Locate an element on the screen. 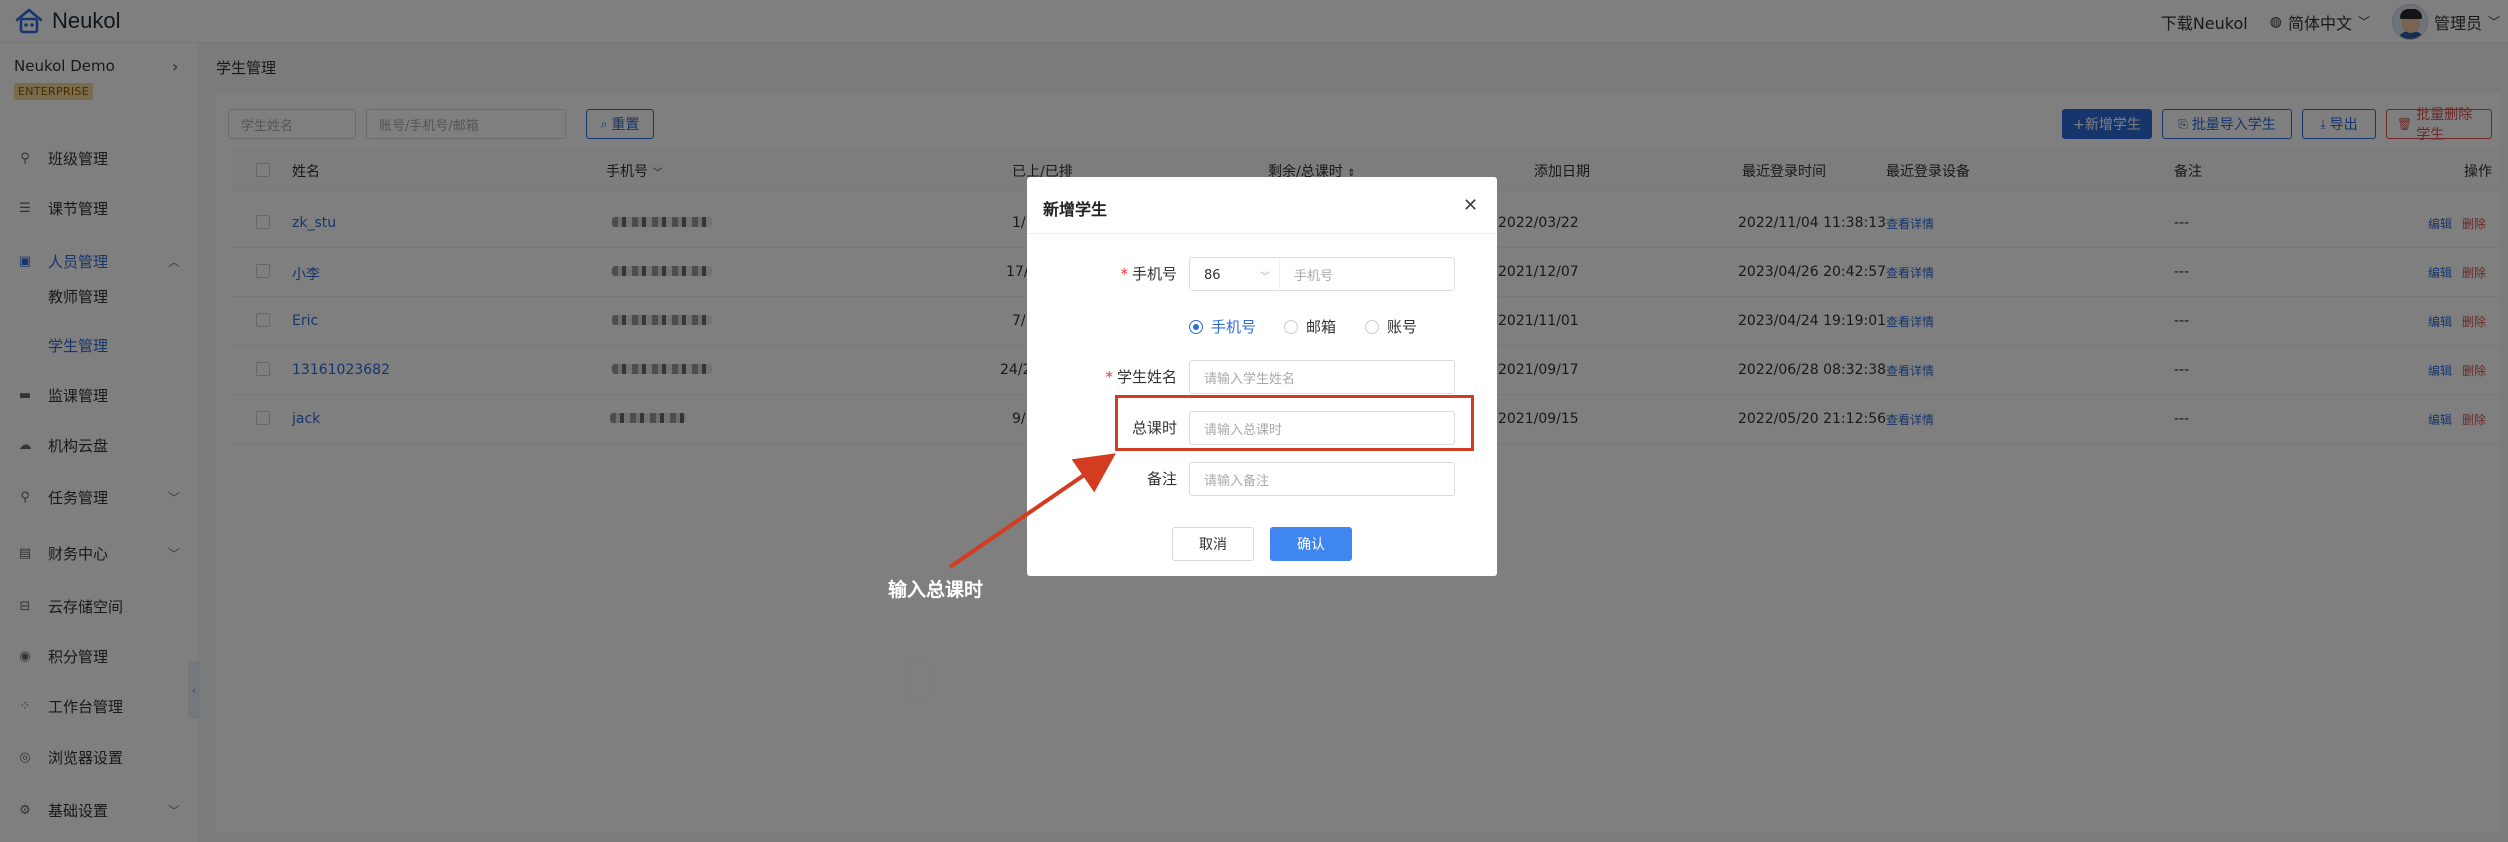 The image size is (2508, 842). chevron-down-icon: ﹀ is located at coordinates (1265, 277).